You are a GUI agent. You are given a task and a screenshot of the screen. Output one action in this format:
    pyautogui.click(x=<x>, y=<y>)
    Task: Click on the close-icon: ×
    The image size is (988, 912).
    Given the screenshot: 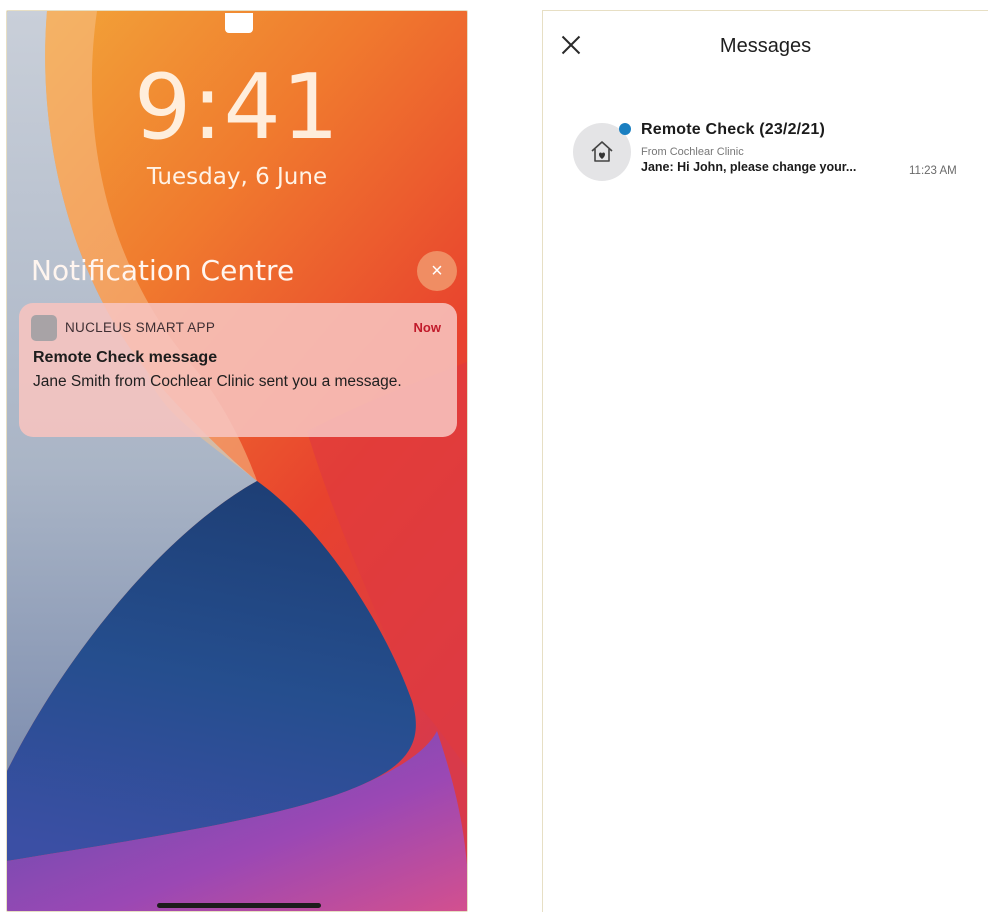 What is the action you would take?
    pyautogui.click(x=437, y=271)
    